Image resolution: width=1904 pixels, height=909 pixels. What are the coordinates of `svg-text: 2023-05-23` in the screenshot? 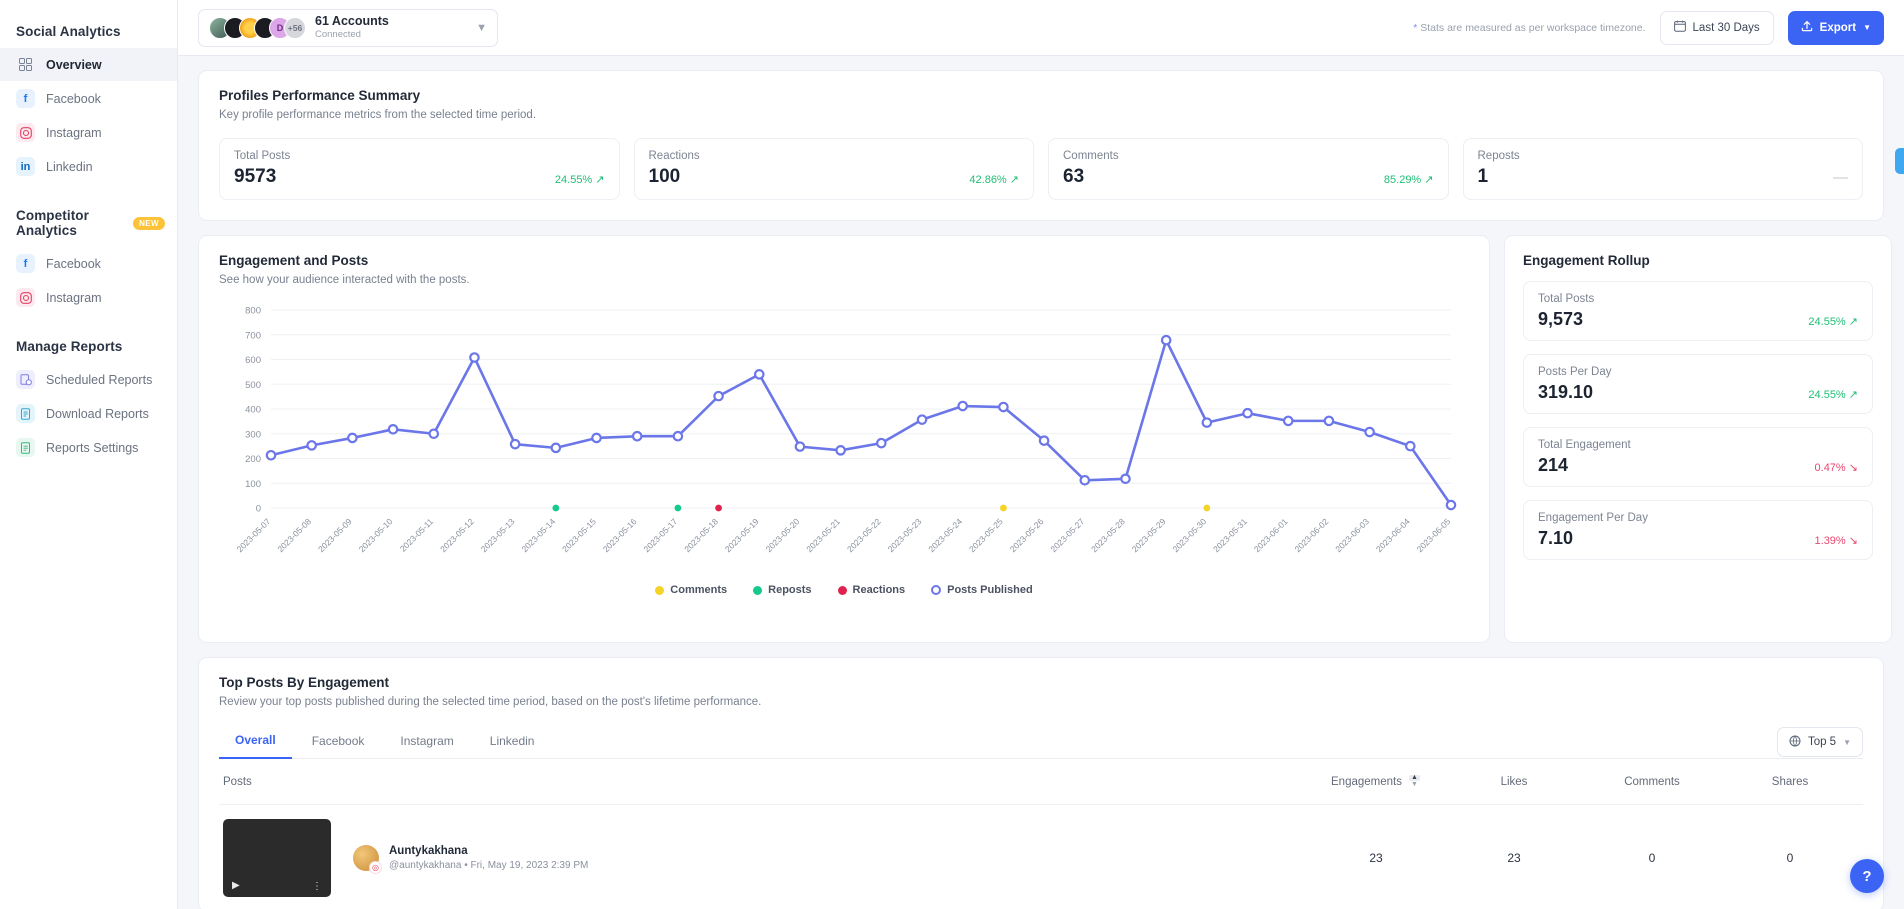 It's located at (905, 535).